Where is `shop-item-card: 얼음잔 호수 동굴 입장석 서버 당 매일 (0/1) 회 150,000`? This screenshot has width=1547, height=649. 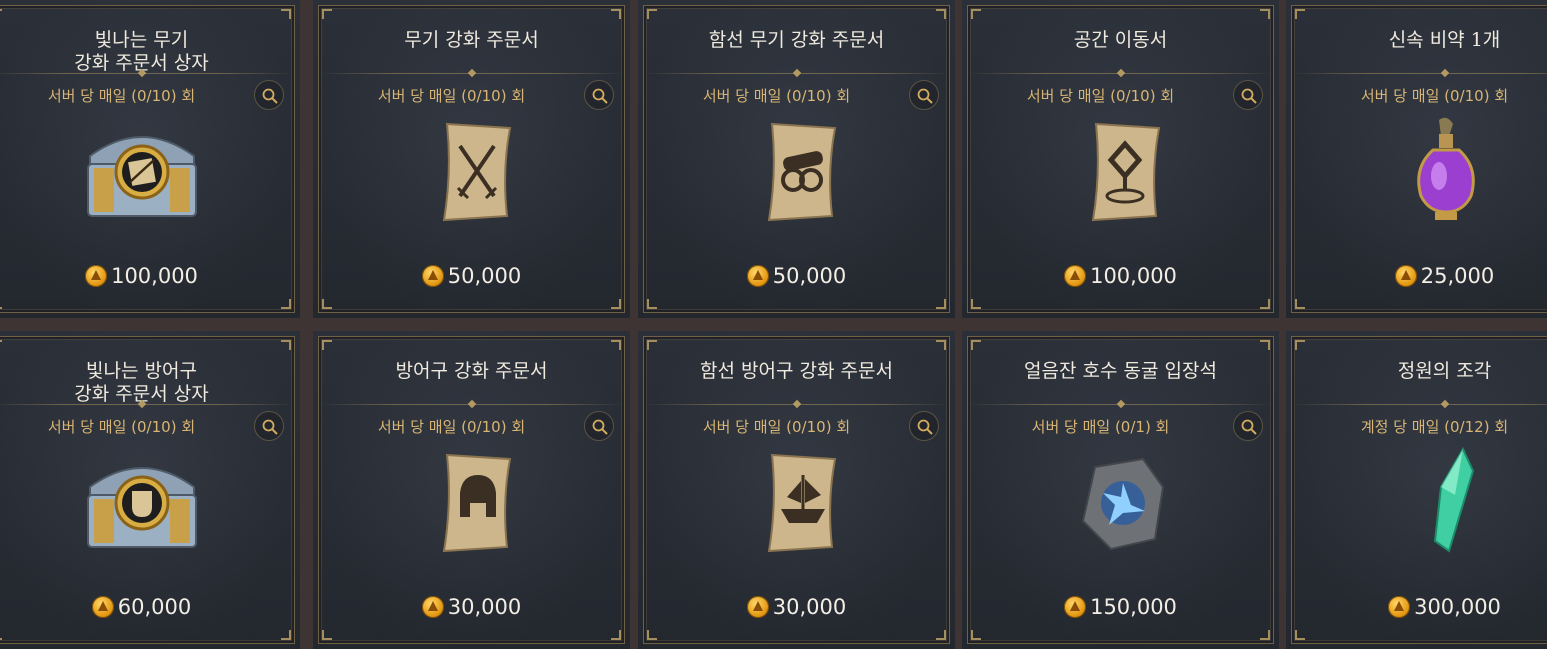
shop-item-card: 얼음잔 호수 동굴 입장석 서버 당 매일 (0/1) 회 150,000 is located at coordinates (1120, 490).